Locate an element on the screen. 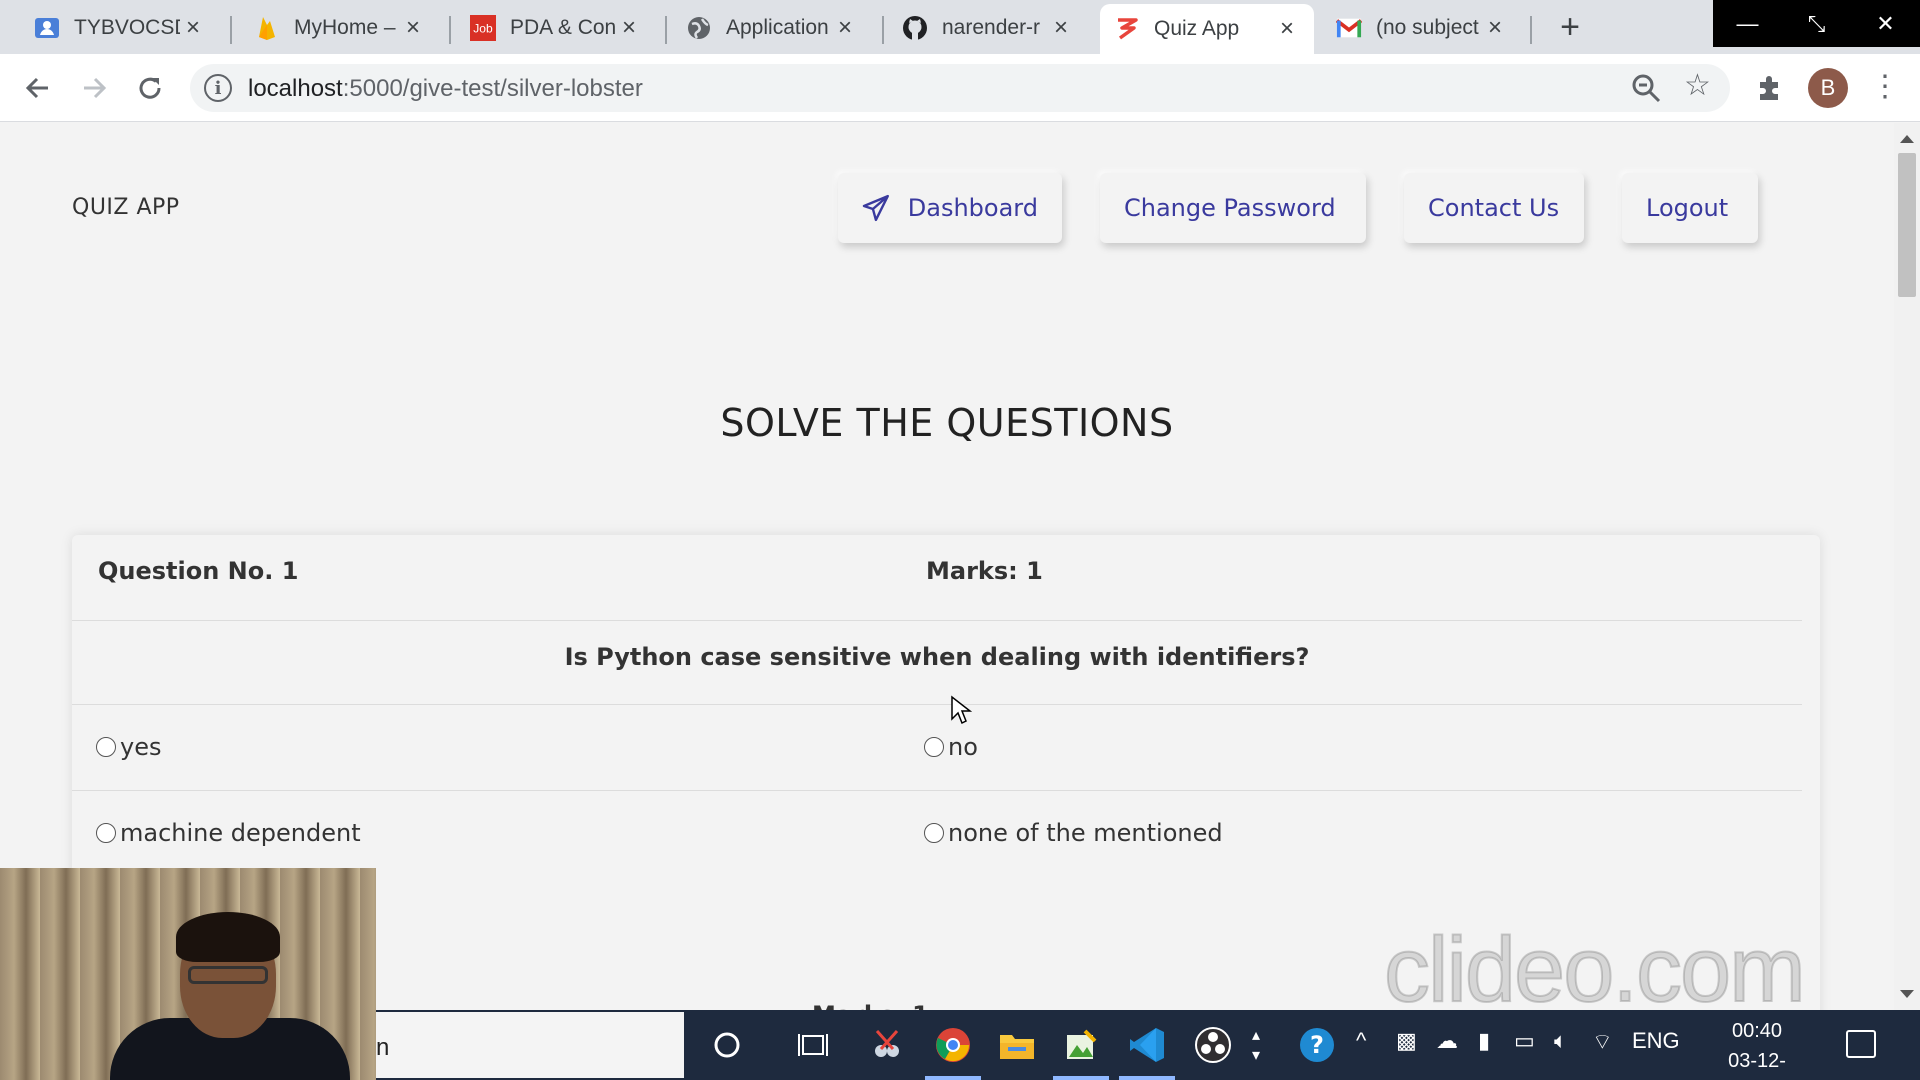 This screenshot has width=1920, height=1080. new-tab-button: + is located at coordinates (1570, 27).